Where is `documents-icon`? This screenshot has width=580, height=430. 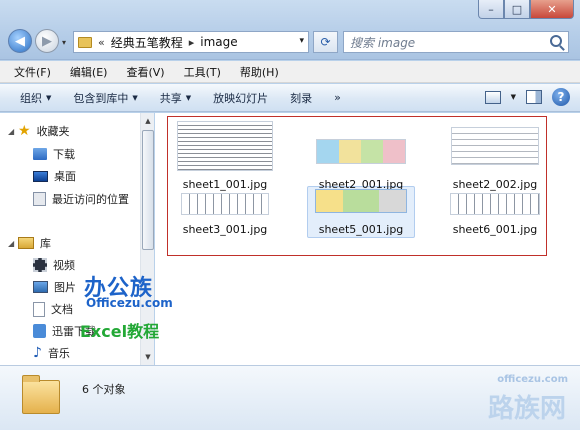 documents-icon is located at coordinates (39, 309).